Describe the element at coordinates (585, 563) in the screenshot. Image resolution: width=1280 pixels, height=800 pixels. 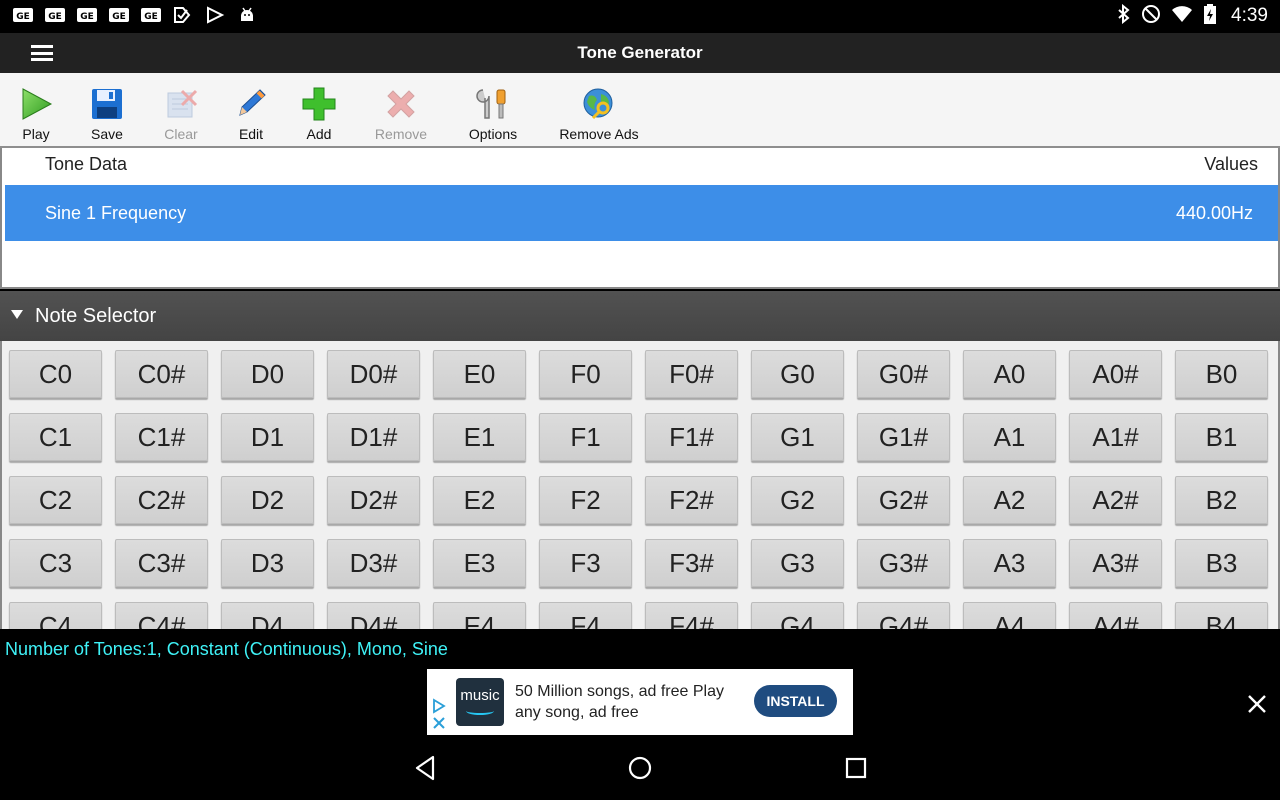
I see `note-button: F3` at that location.